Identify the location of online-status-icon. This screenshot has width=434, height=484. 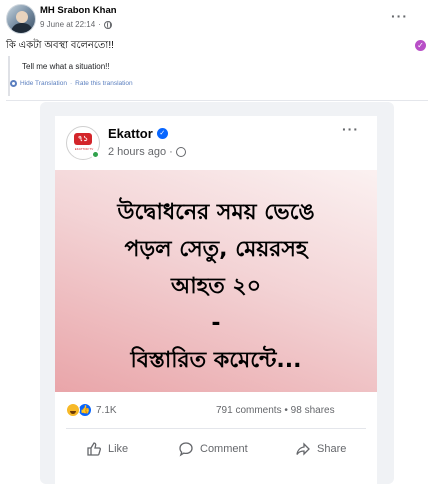
(95, 154).